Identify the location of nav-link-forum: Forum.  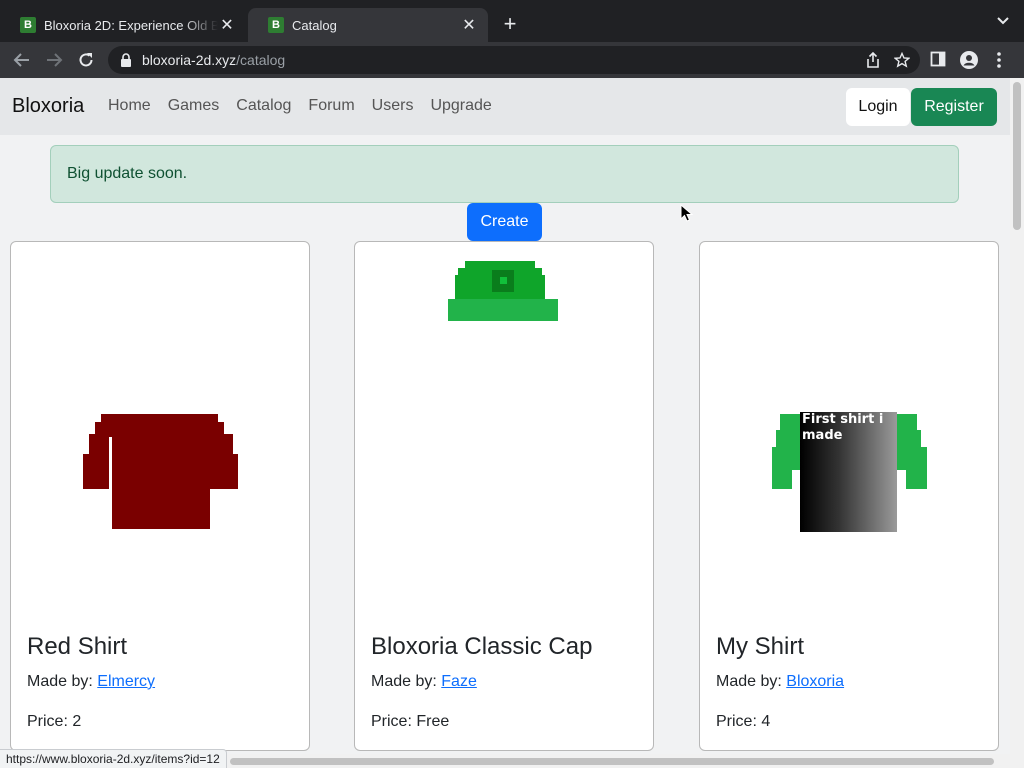
(331, 106).